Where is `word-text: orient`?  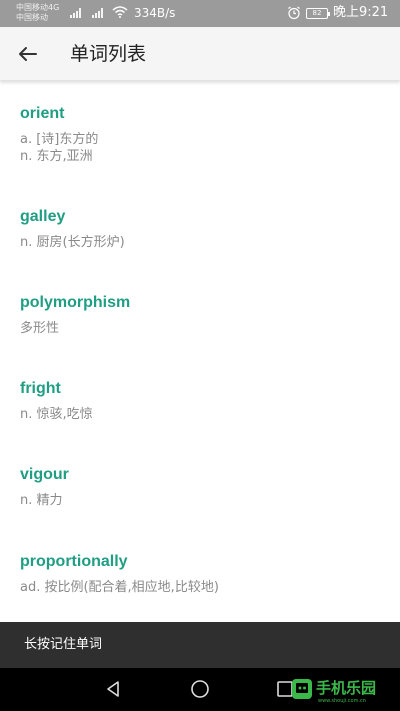
word-text: orient is located at coordinates (42, 113).